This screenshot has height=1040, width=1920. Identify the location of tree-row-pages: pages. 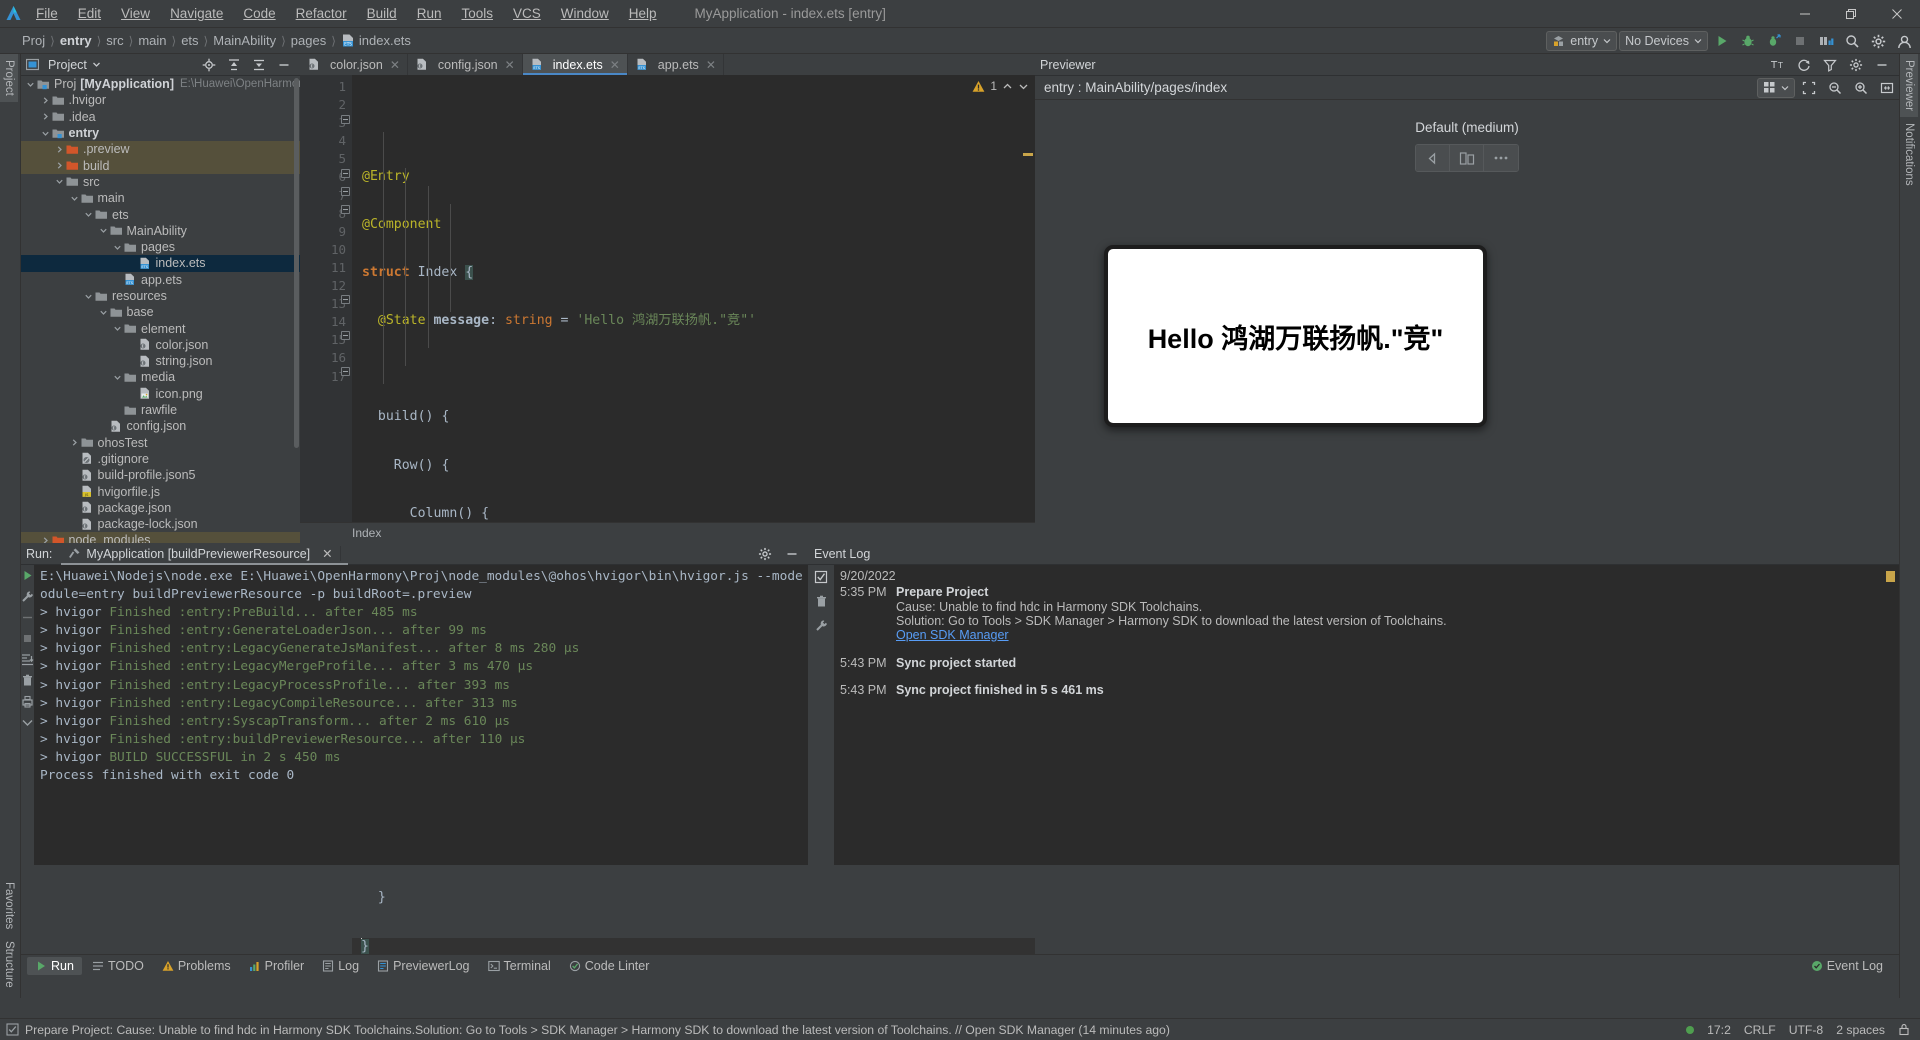
(160, 247).